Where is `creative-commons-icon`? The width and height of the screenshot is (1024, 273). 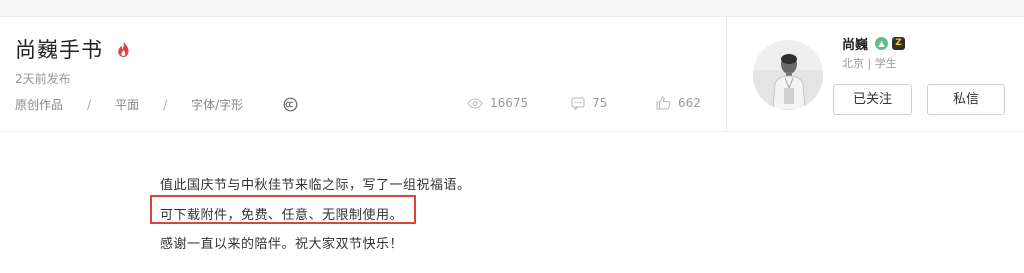
creative-commons-icon is located at coordinates (290, 104).